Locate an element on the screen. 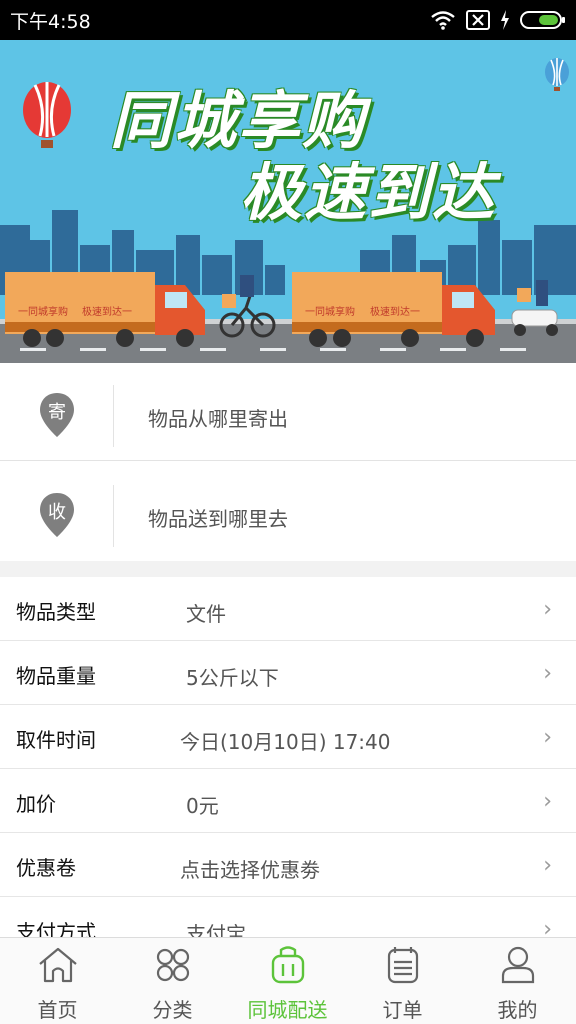 The width and height of the screenshot is (576, 1024). row-pickup-time: 取件时间 今日(10月10日) 17:40 › is located at coordinates (288, 737).